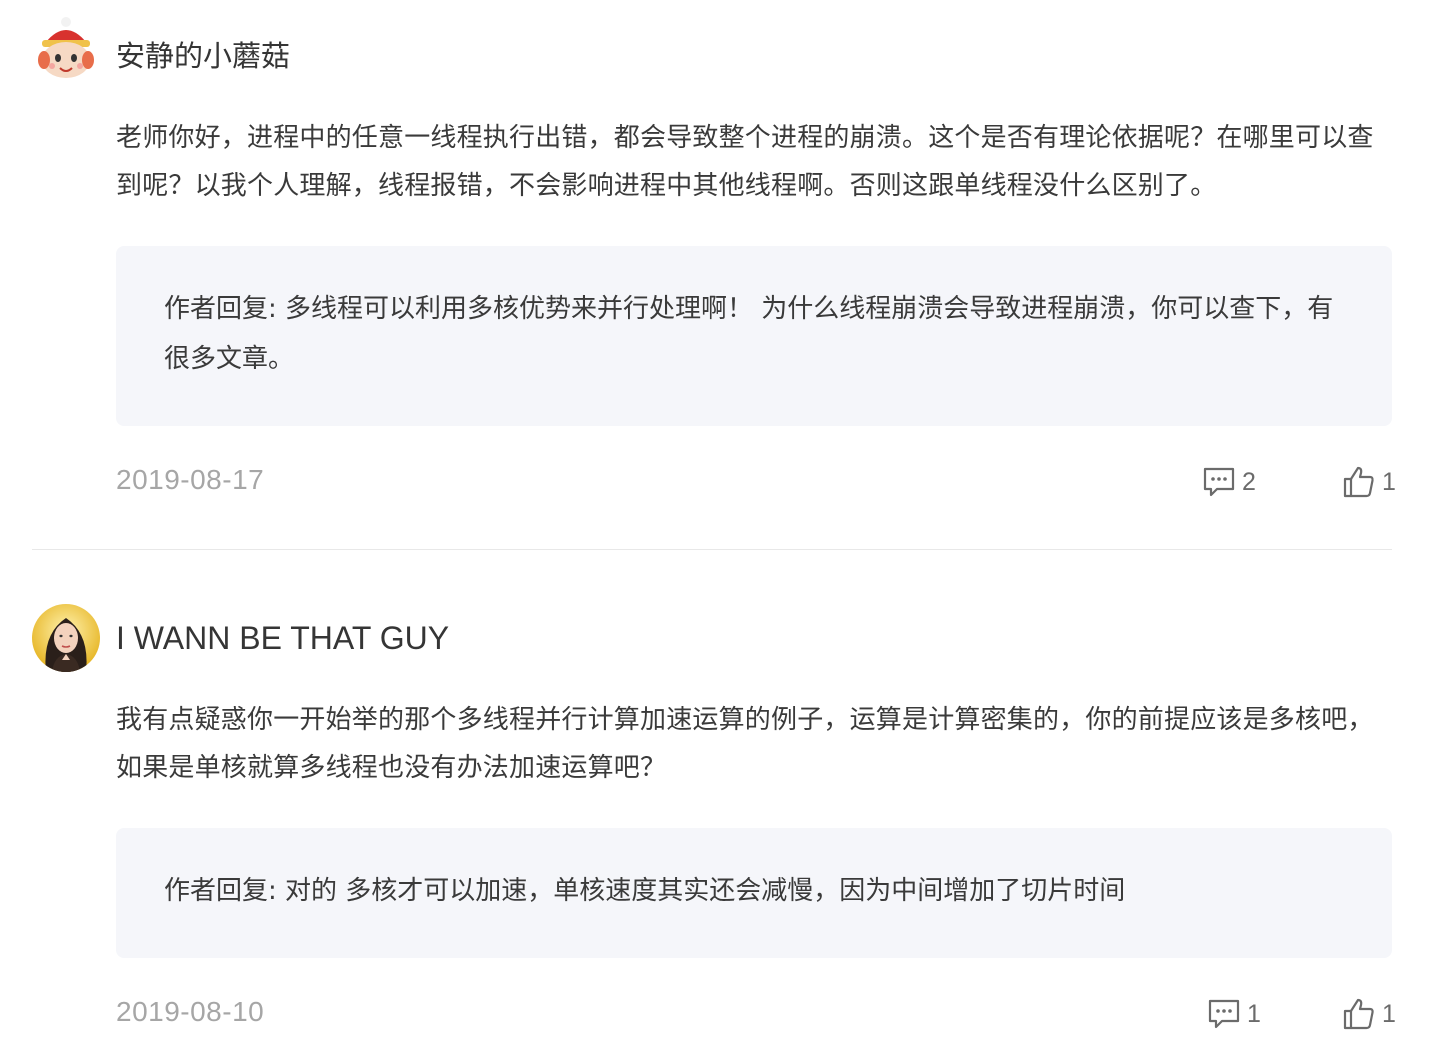  Describe the element at coordinates (190, 1011) in the screenshot. I see `comment-date: 2019-08-10` at that location.